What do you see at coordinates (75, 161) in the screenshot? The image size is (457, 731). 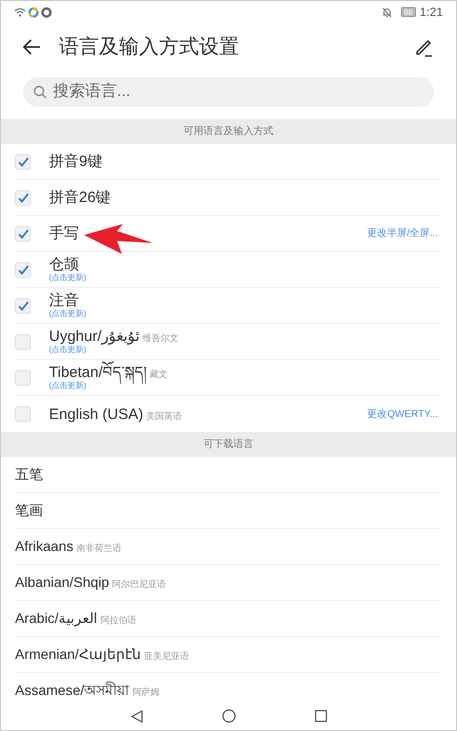 I see `language-label: 拼音9键` at bounding box center [75, 161].